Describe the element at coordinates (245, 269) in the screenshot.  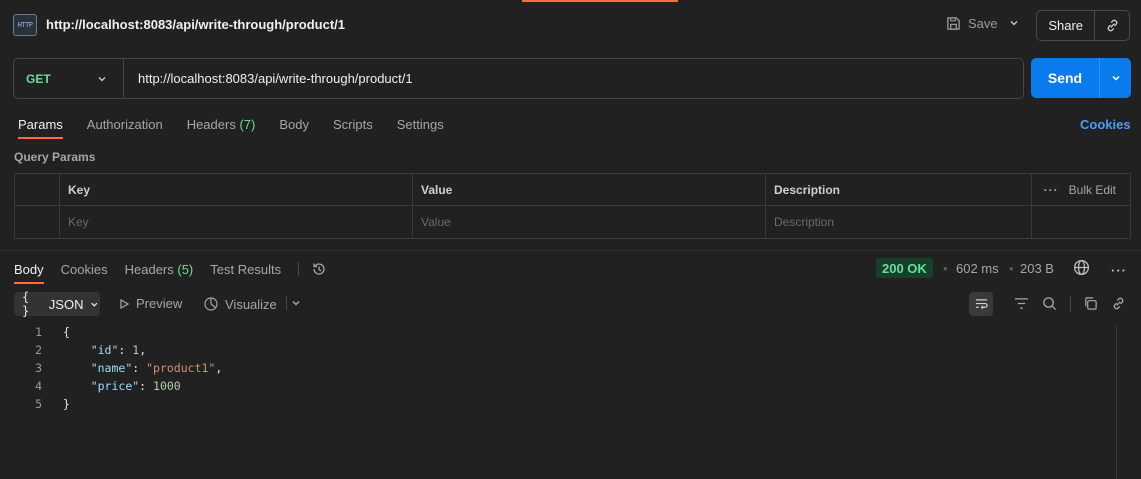
I see `tab-test-results: Test Results` at that location.